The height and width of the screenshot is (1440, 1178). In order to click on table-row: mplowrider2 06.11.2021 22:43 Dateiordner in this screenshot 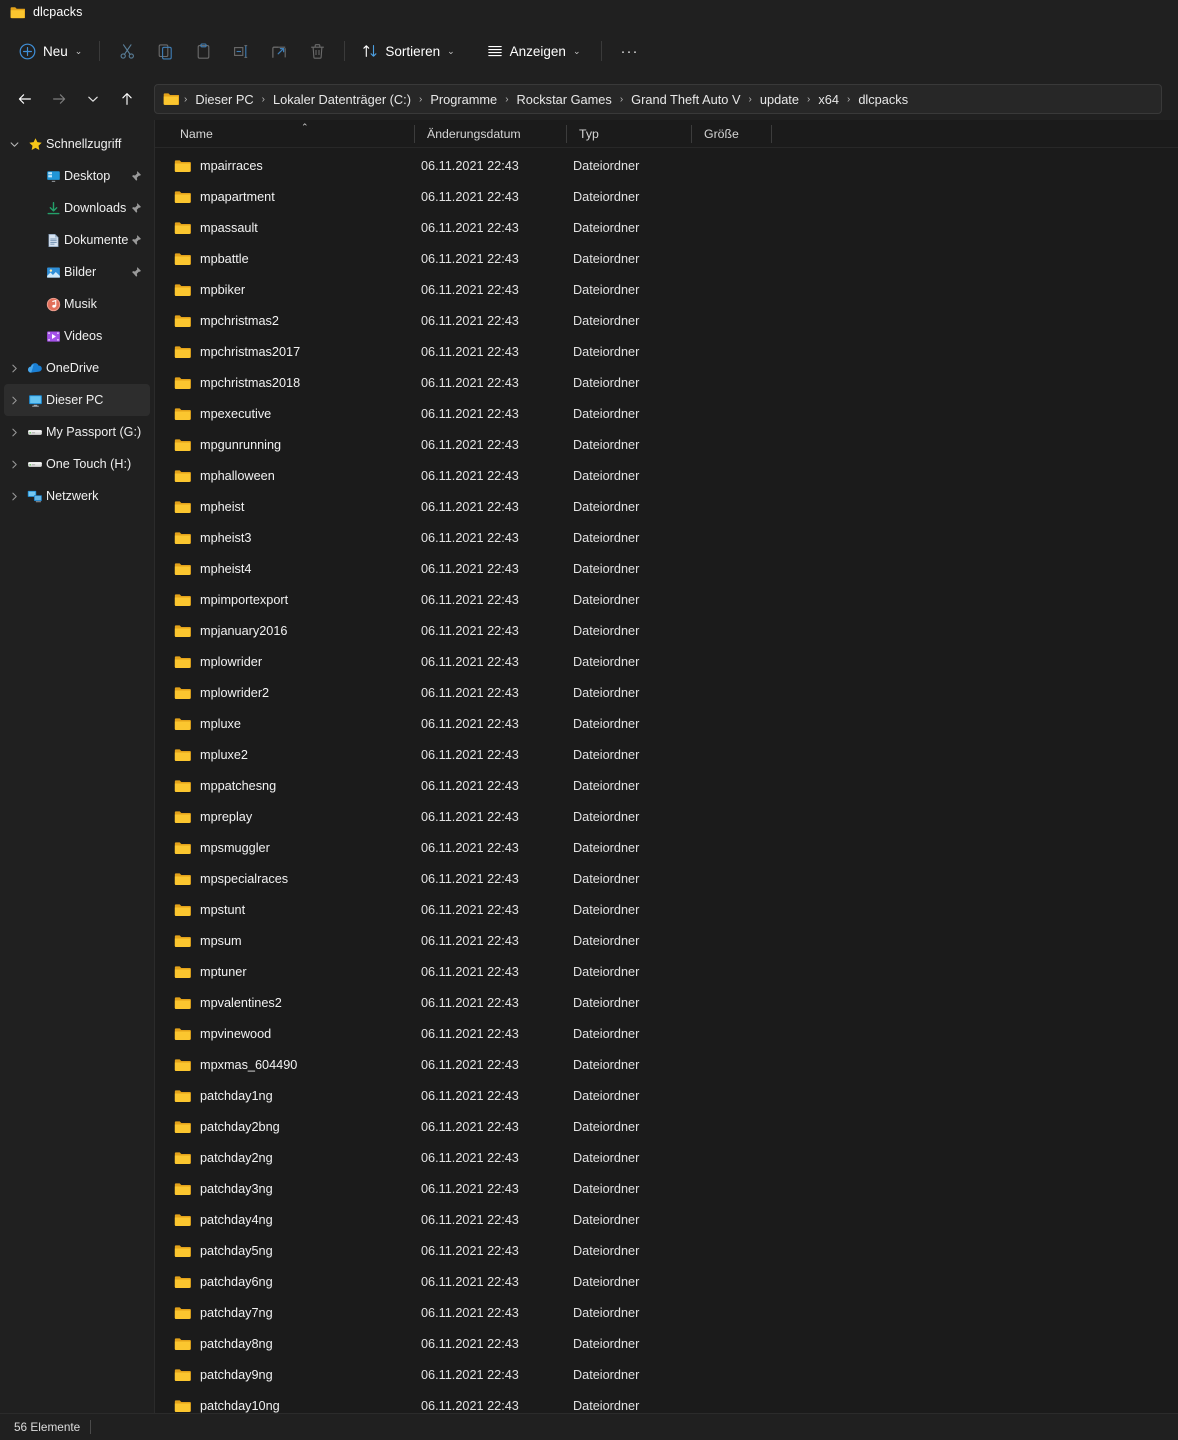, I will do `click(666, 692)`.